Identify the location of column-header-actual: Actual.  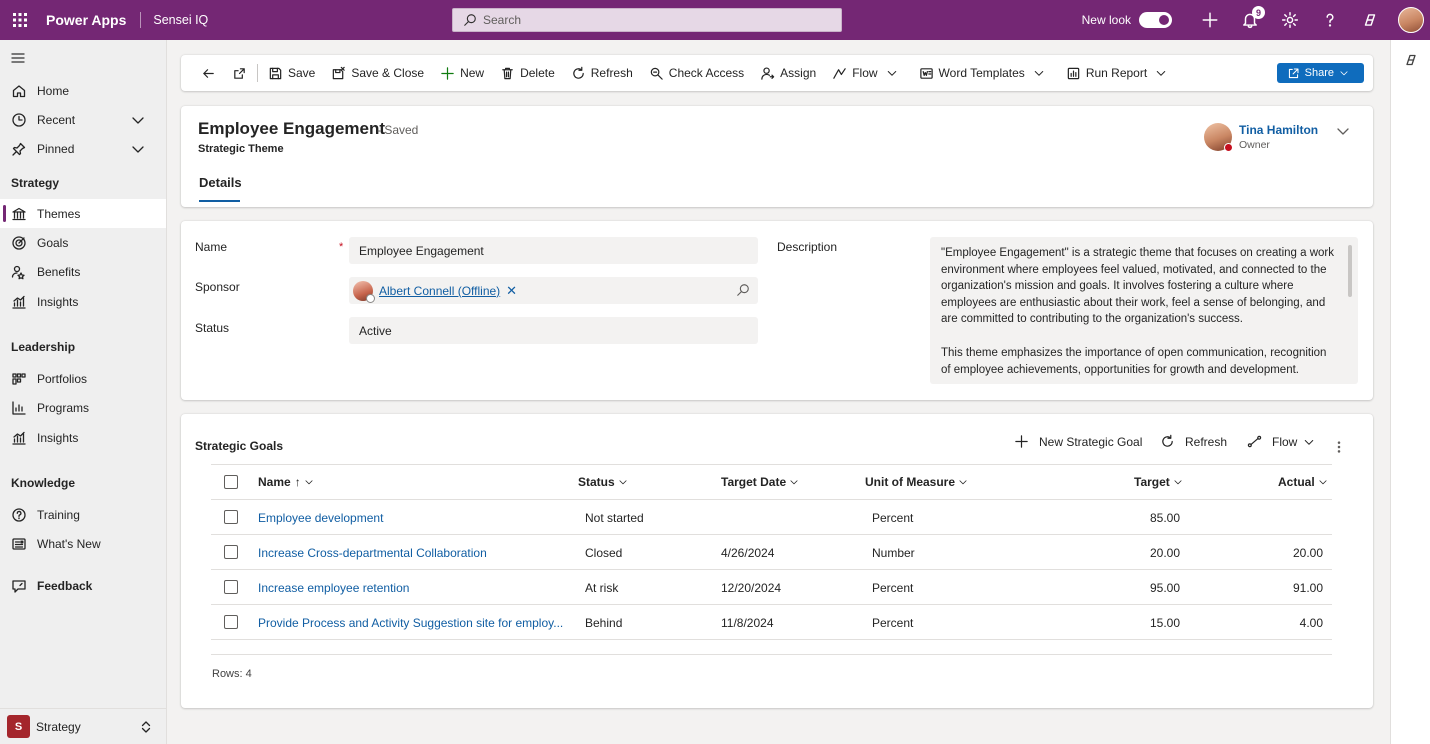
(1303, 482).